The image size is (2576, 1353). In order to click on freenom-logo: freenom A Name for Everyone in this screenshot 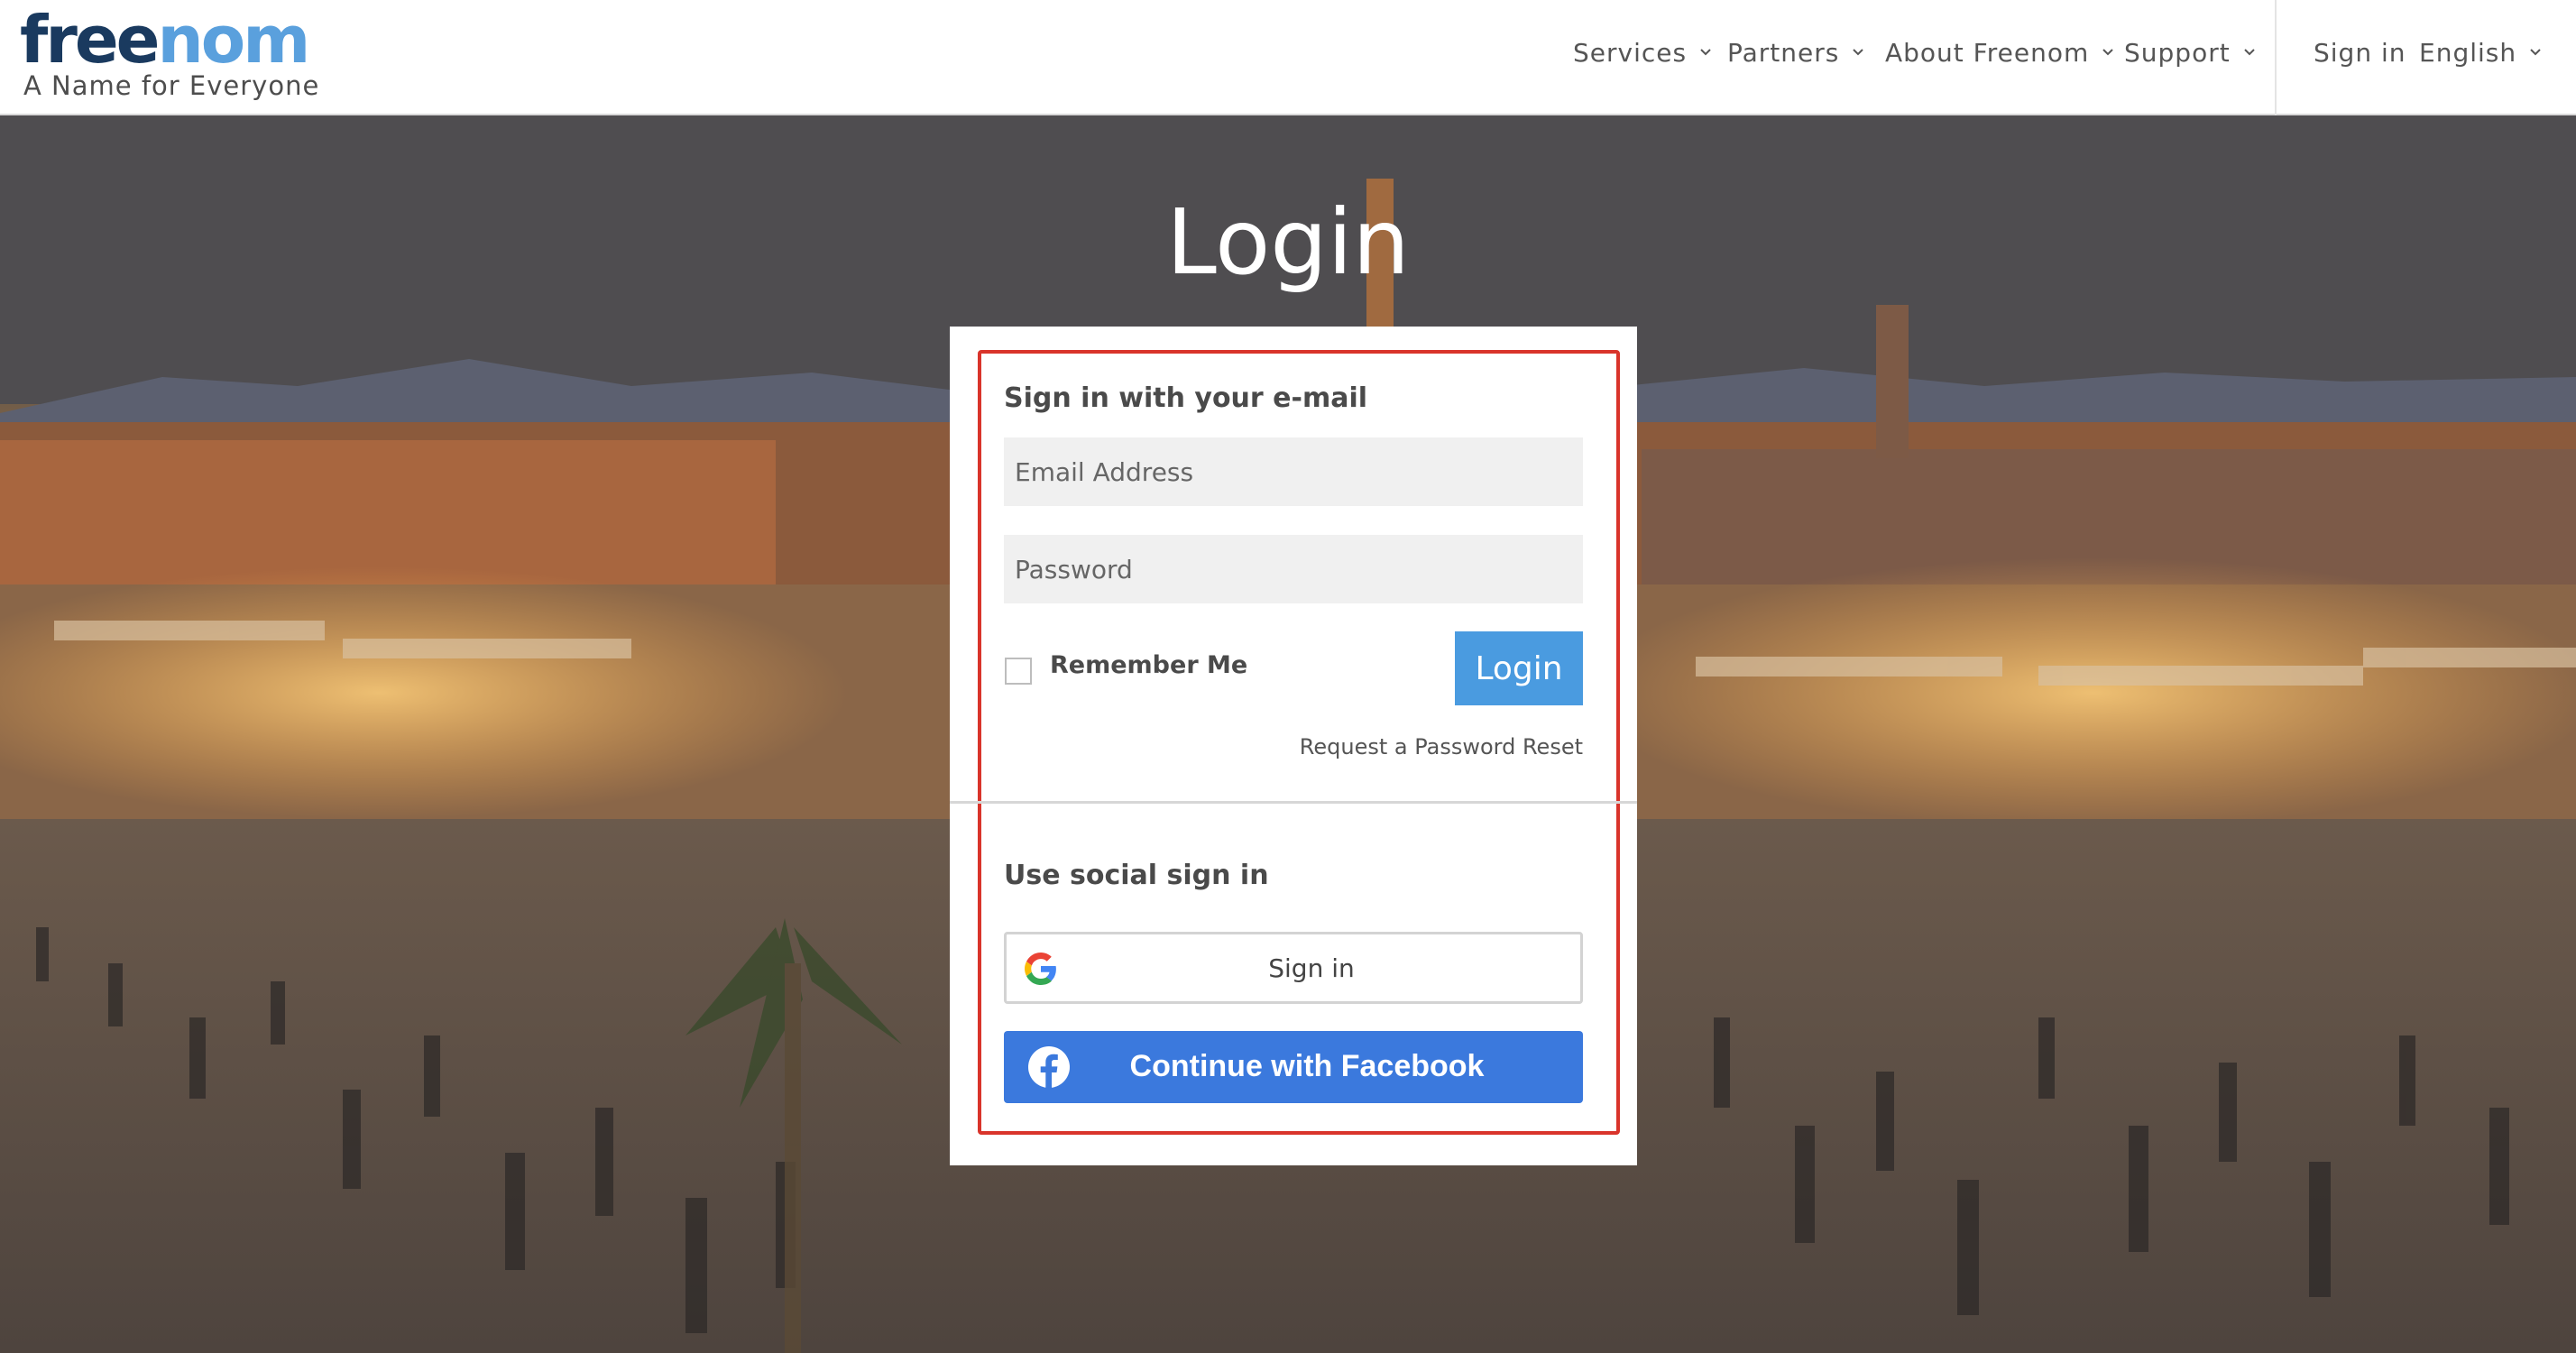, I will do `click(170, 53)`.